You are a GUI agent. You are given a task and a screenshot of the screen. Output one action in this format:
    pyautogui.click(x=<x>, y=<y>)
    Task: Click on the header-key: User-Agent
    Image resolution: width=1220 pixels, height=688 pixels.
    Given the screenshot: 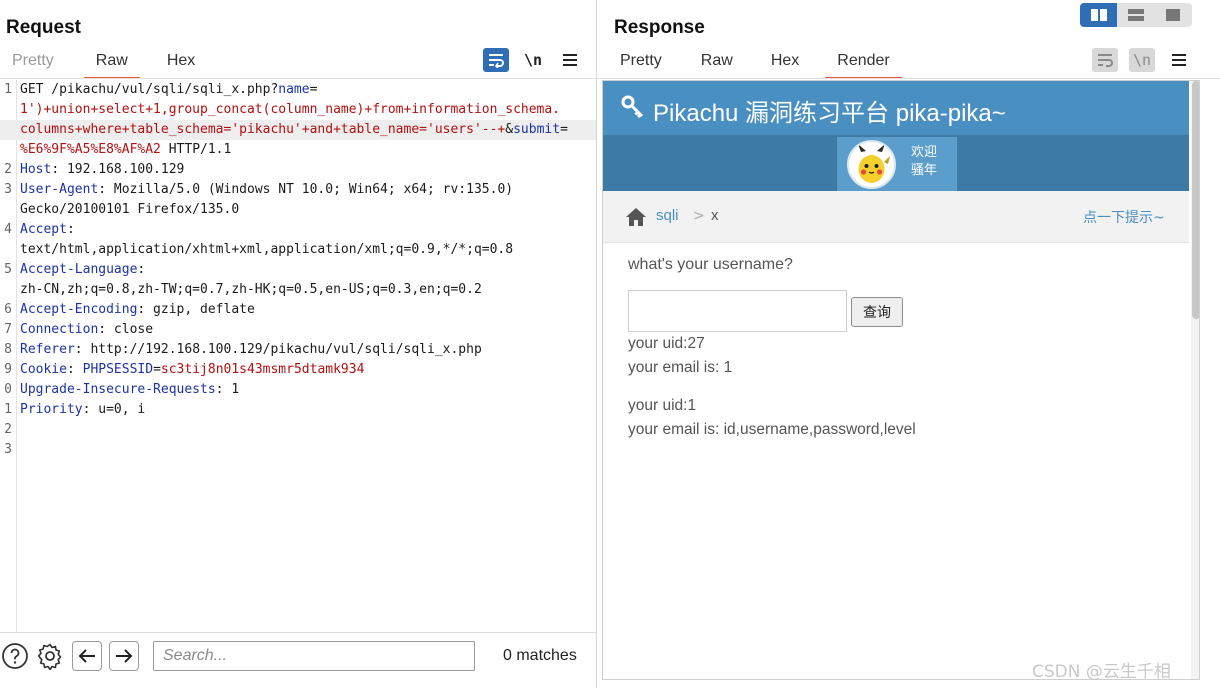 What is the action you would take?
    pyautogui.click(x=59, y=189)
    